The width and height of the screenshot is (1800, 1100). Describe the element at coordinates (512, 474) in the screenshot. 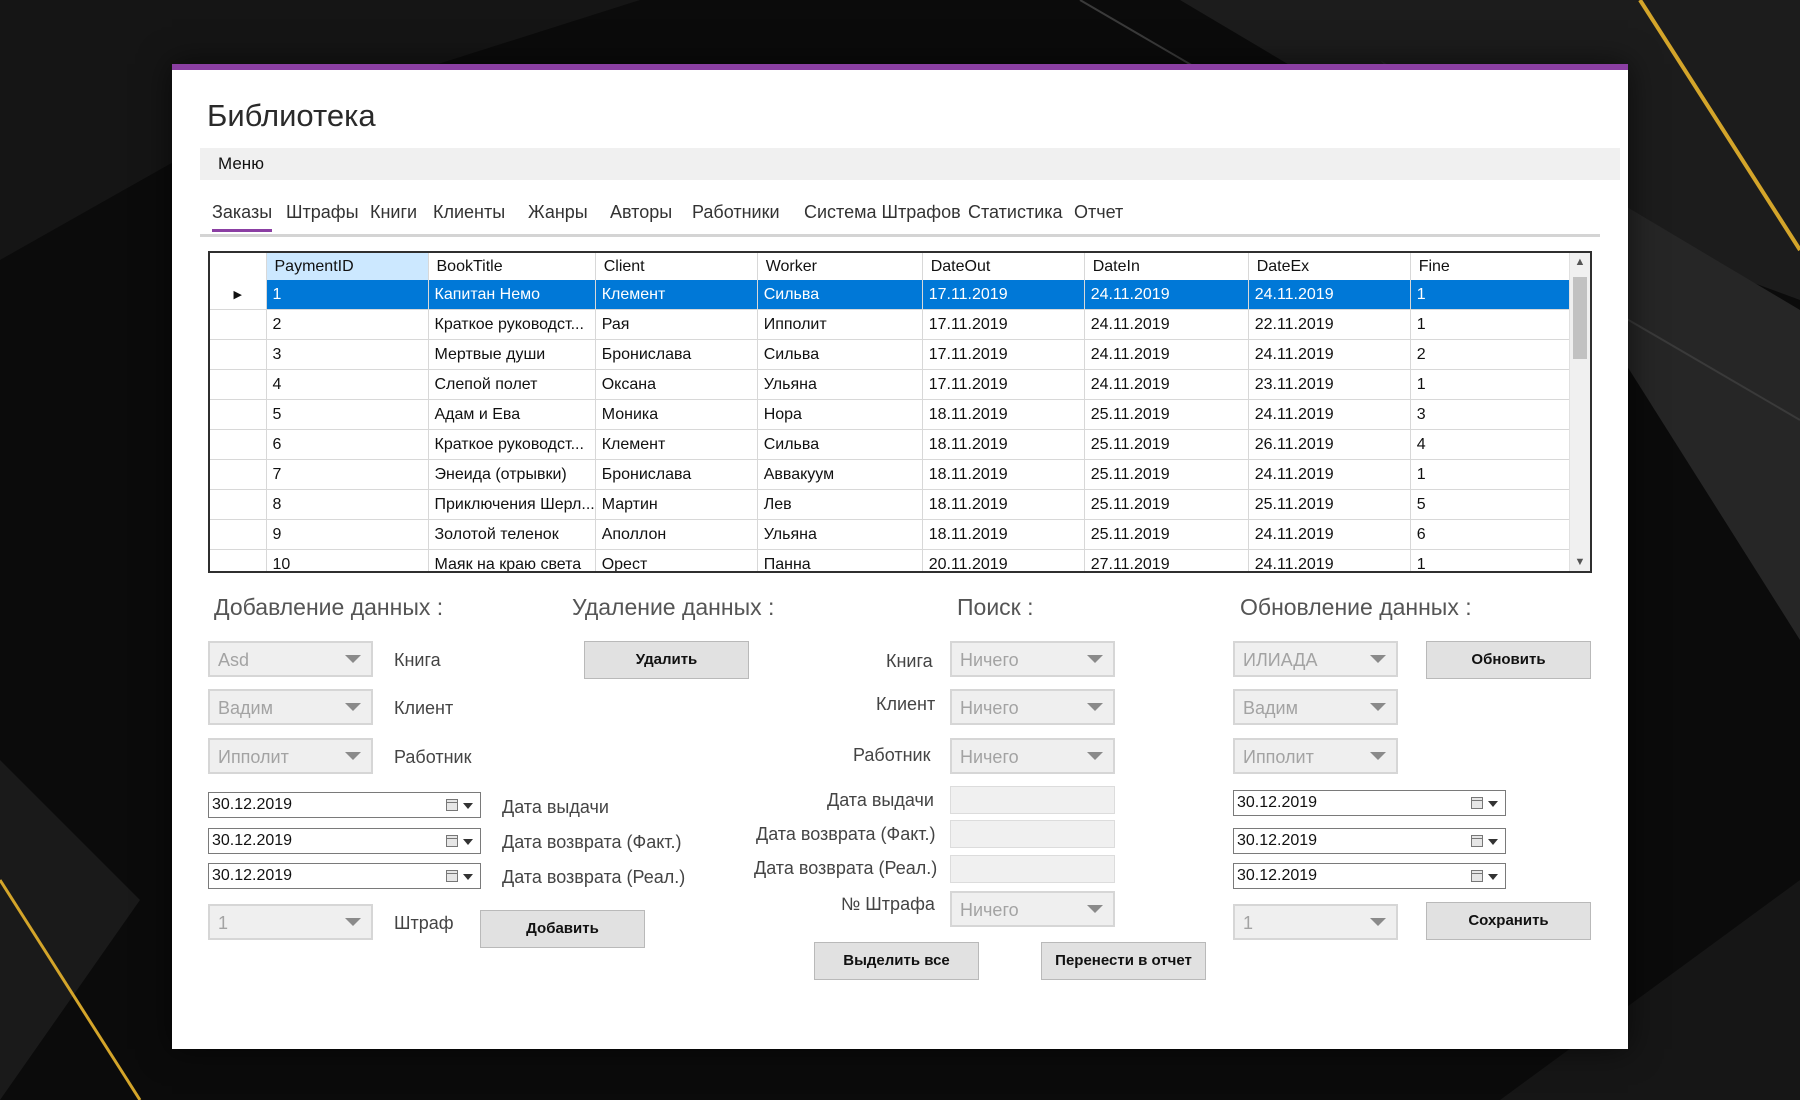

I see `table-cell: Энеида (отрывки)` at that location.